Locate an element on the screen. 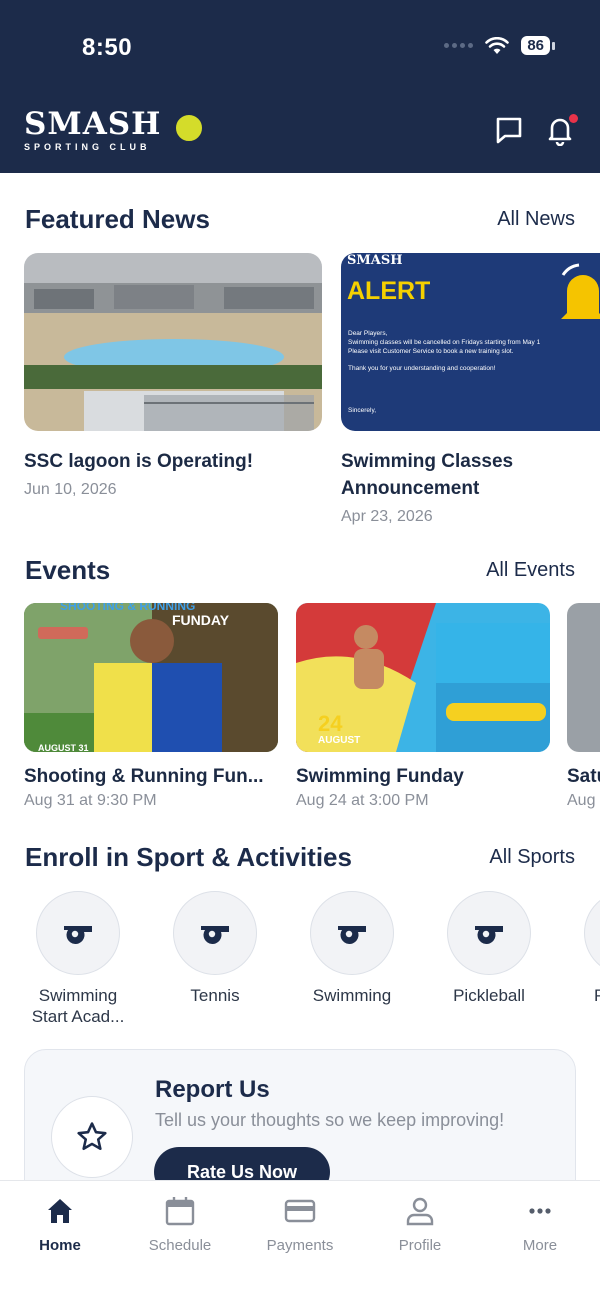 The image size is (600, 1304). event-date: Aug 31 at 9:30 PM is located at coordinates (90, 800).